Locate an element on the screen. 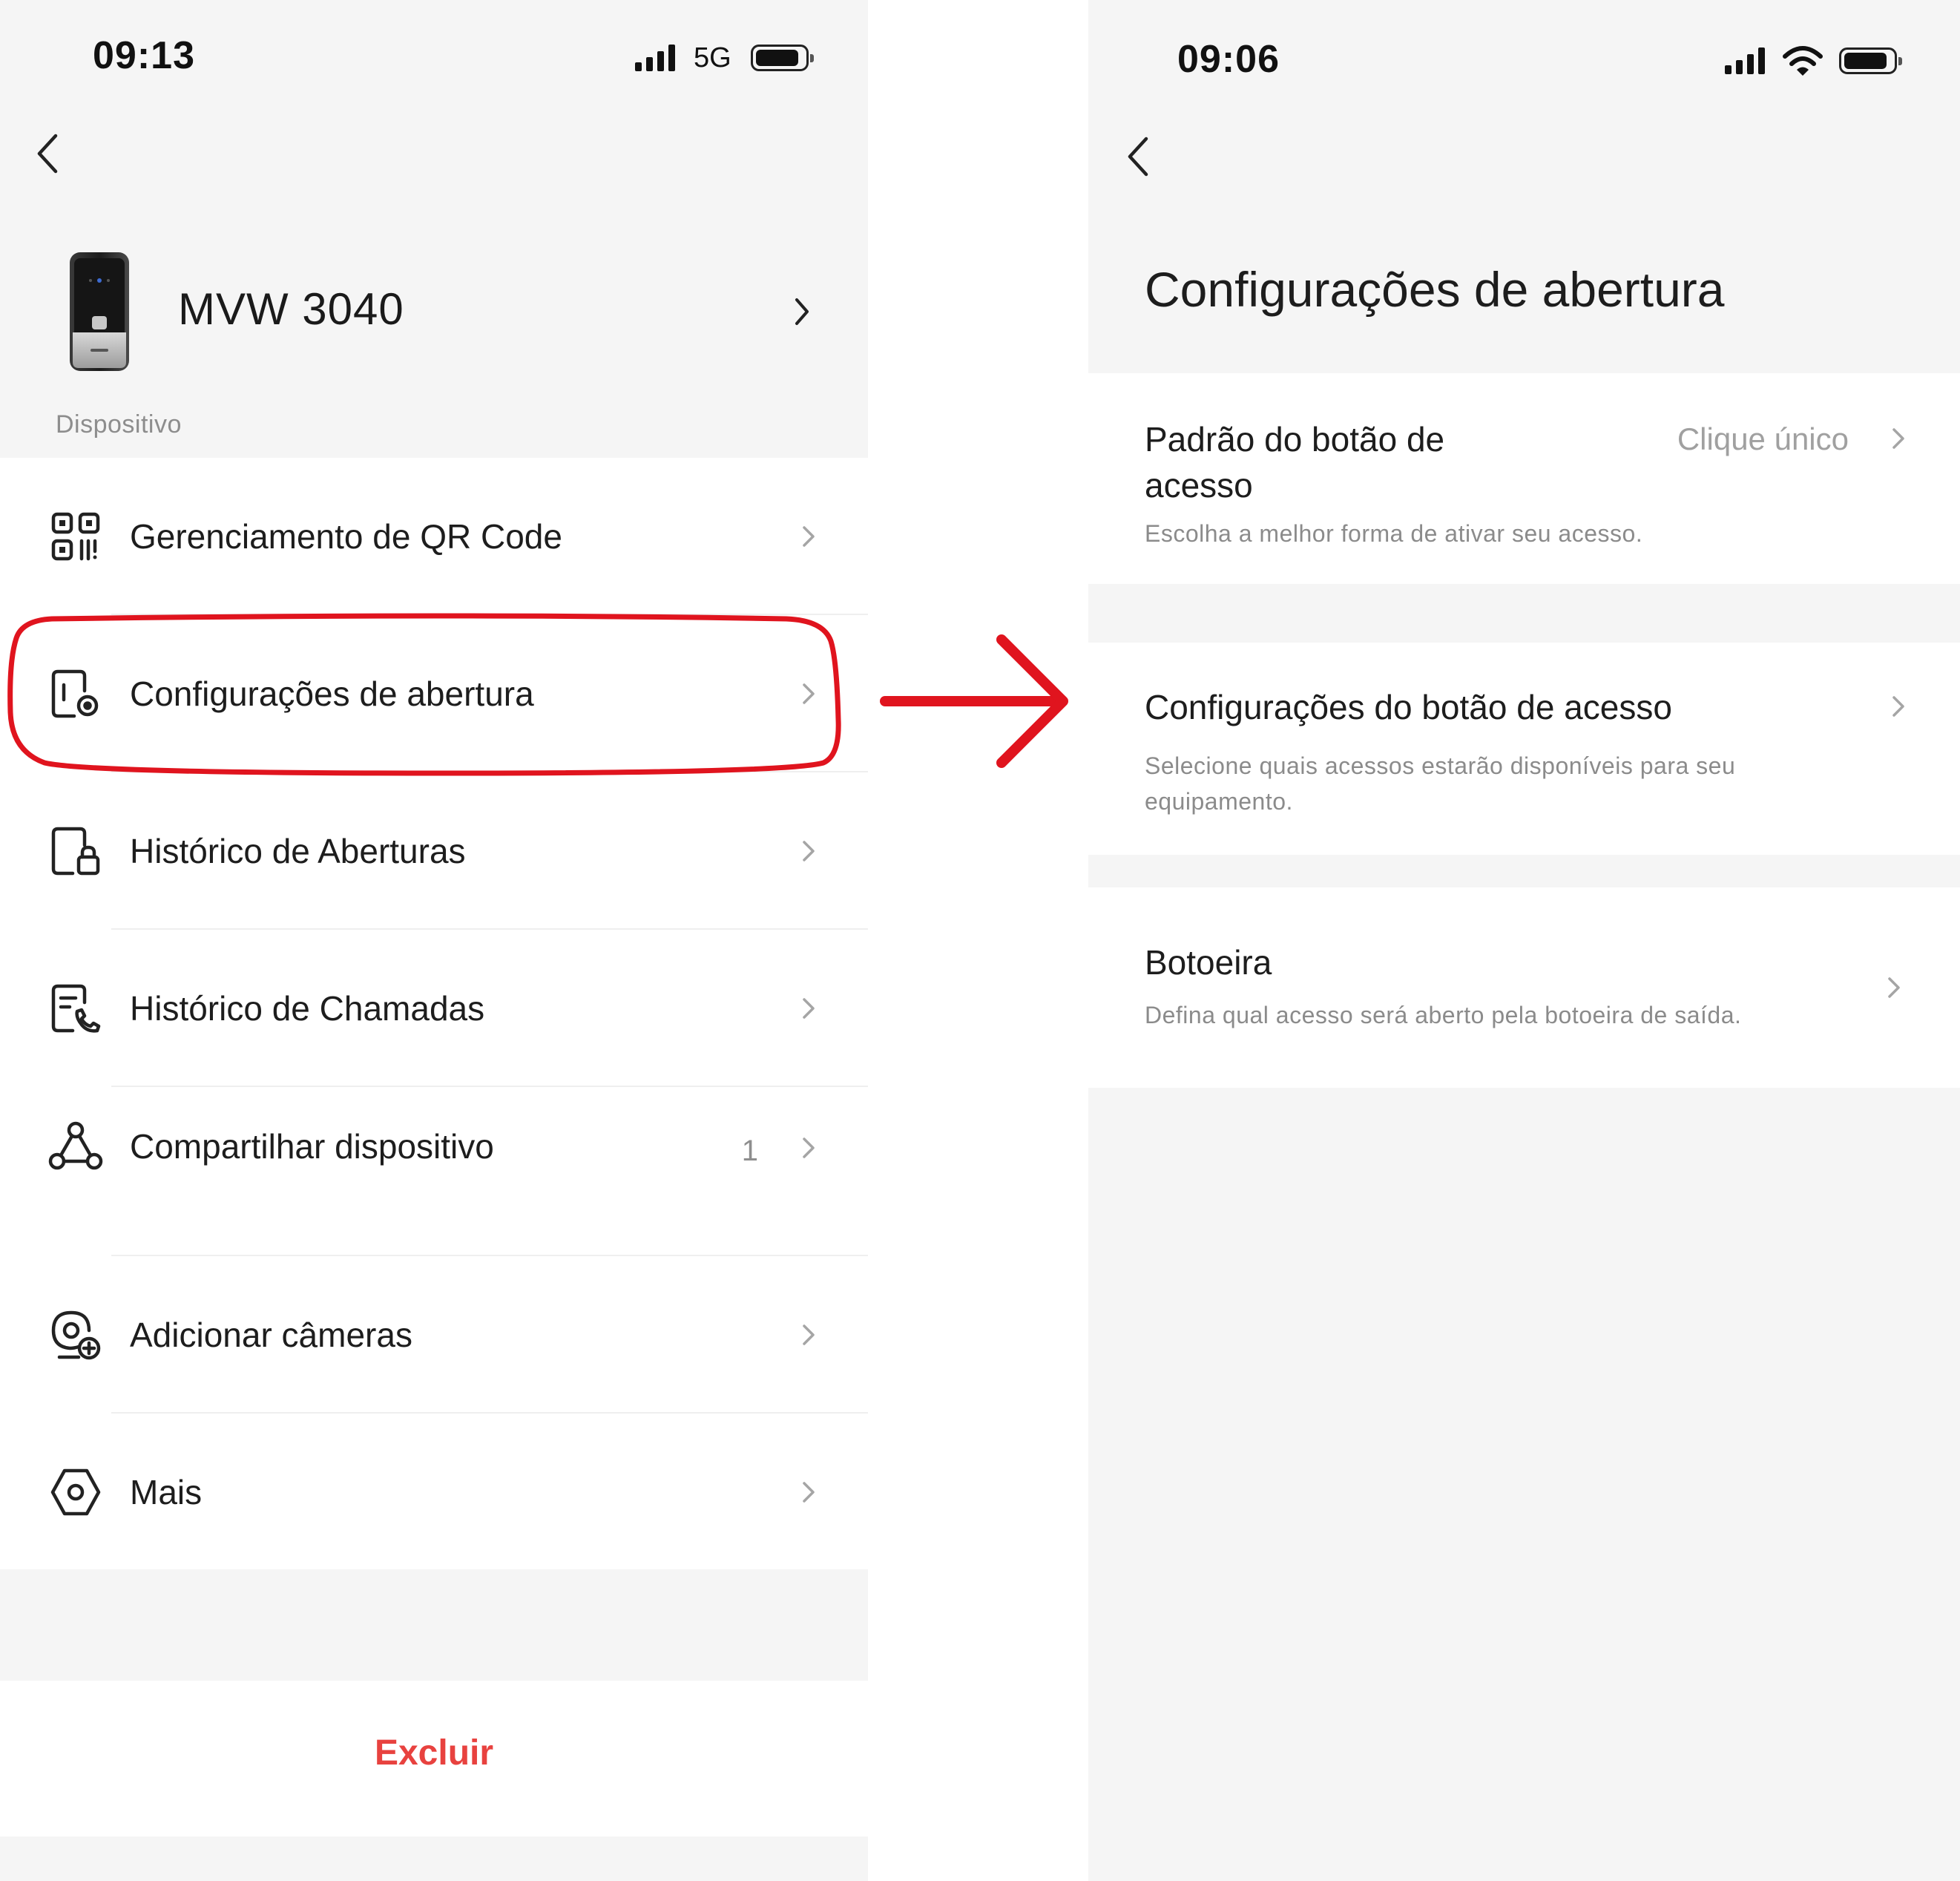 This screenshot has height=1881, width=1960. setting-title: Padrão do botão de acesso is located at coordinates (1295, 462).